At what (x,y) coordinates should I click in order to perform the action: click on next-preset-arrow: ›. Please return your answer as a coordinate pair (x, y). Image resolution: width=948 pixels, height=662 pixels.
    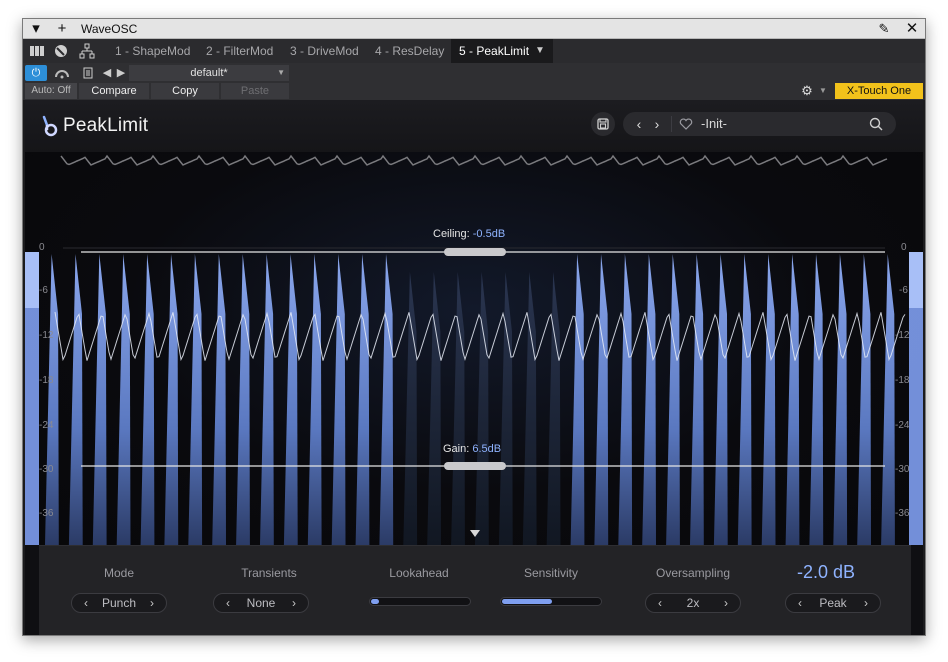
    Looking at the image, I should click on (657, 124).